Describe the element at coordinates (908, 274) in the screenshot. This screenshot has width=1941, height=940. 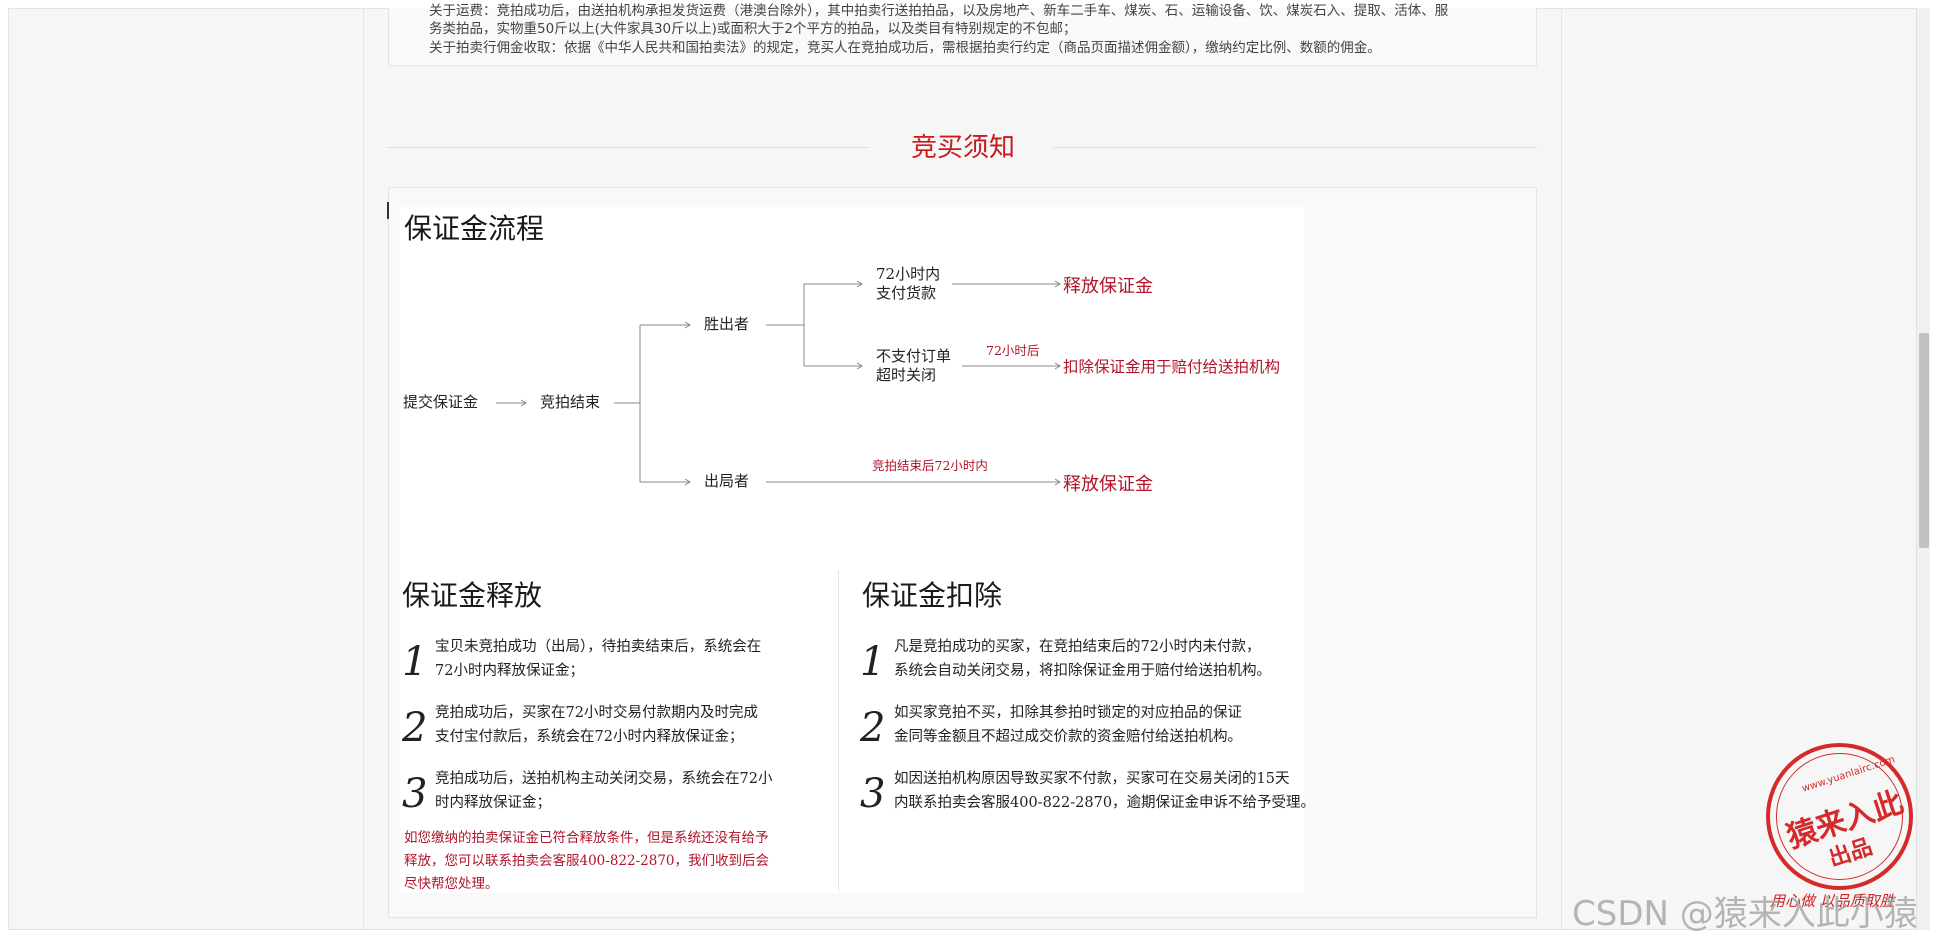
I see `flow-node-pay-72h-l1: 72小时内` at that location.